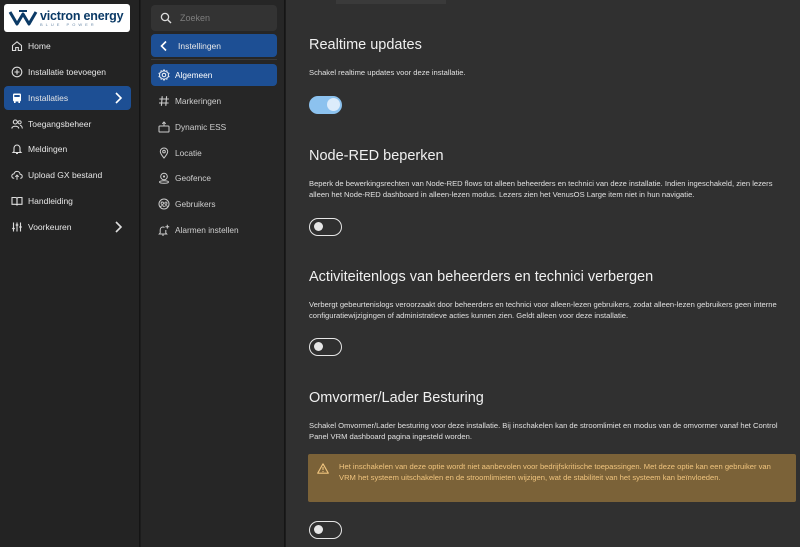 This screenshot has height=547, width=800. Describe the element at coordinates (391, 2) in the screenshot. I see `scroll-edge` at that location.